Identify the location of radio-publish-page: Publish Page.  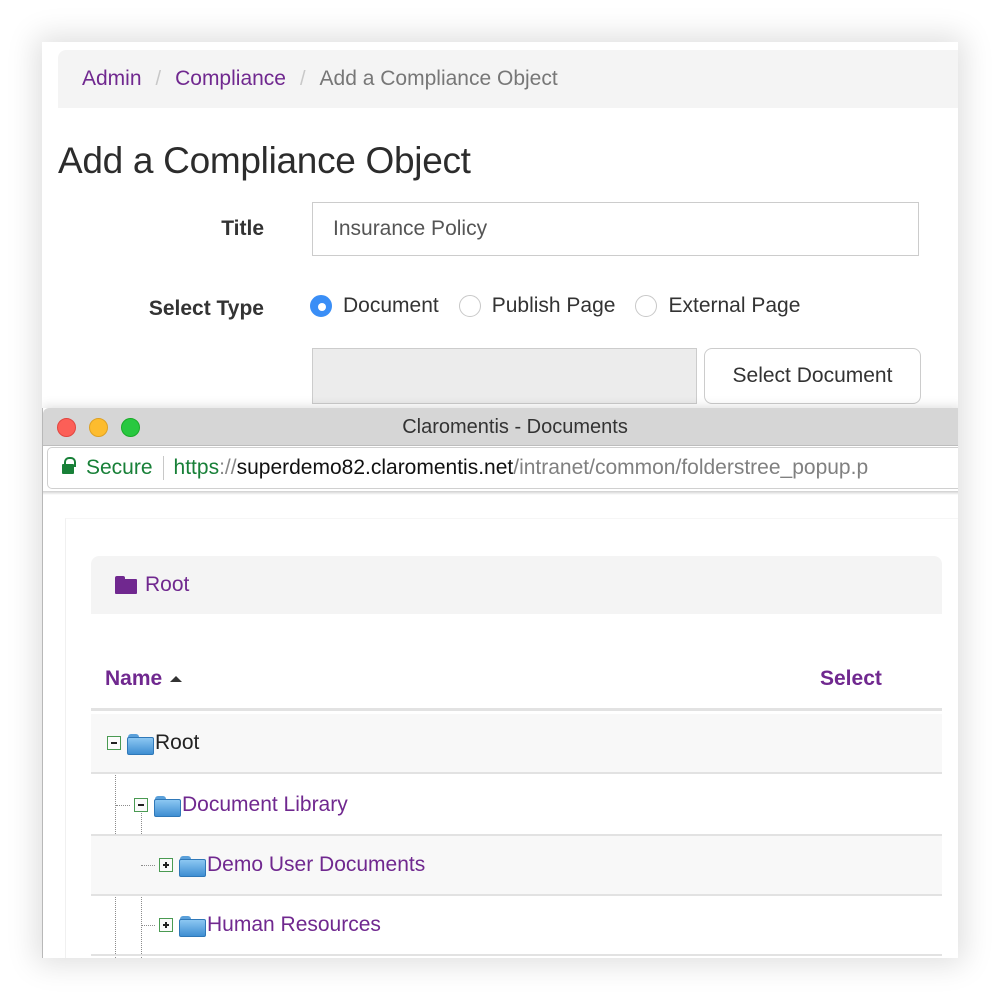
(537, 306).